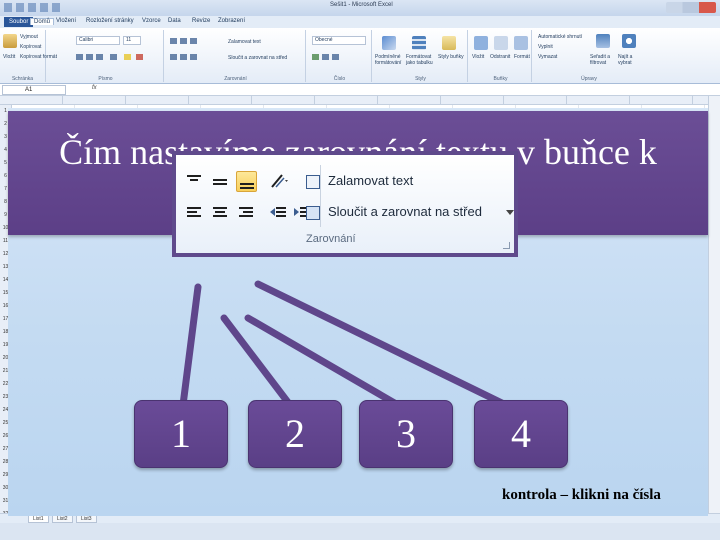 The height and width of the screenshot is (540, 720). I want to click on answer-button-3: 3, so click(406, 434).